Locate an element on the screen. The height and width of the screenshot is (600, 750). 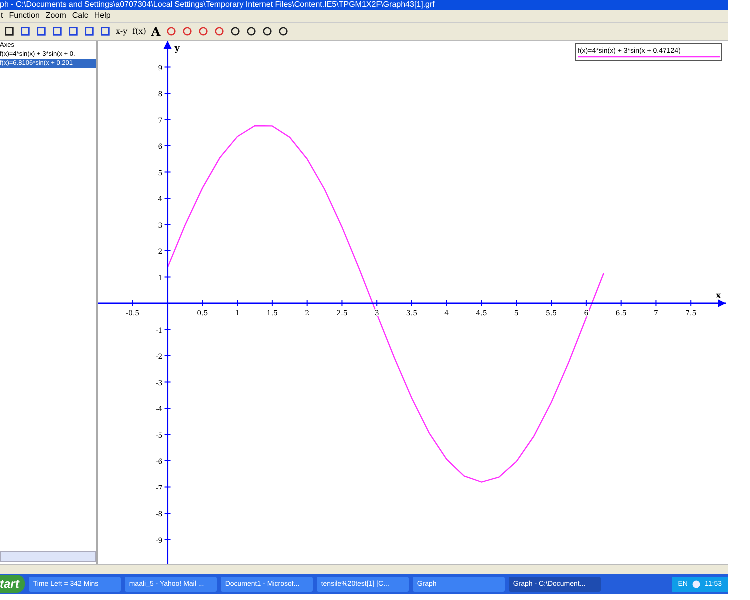
toolbar-button: x-y is located at coordinates (122, 31).